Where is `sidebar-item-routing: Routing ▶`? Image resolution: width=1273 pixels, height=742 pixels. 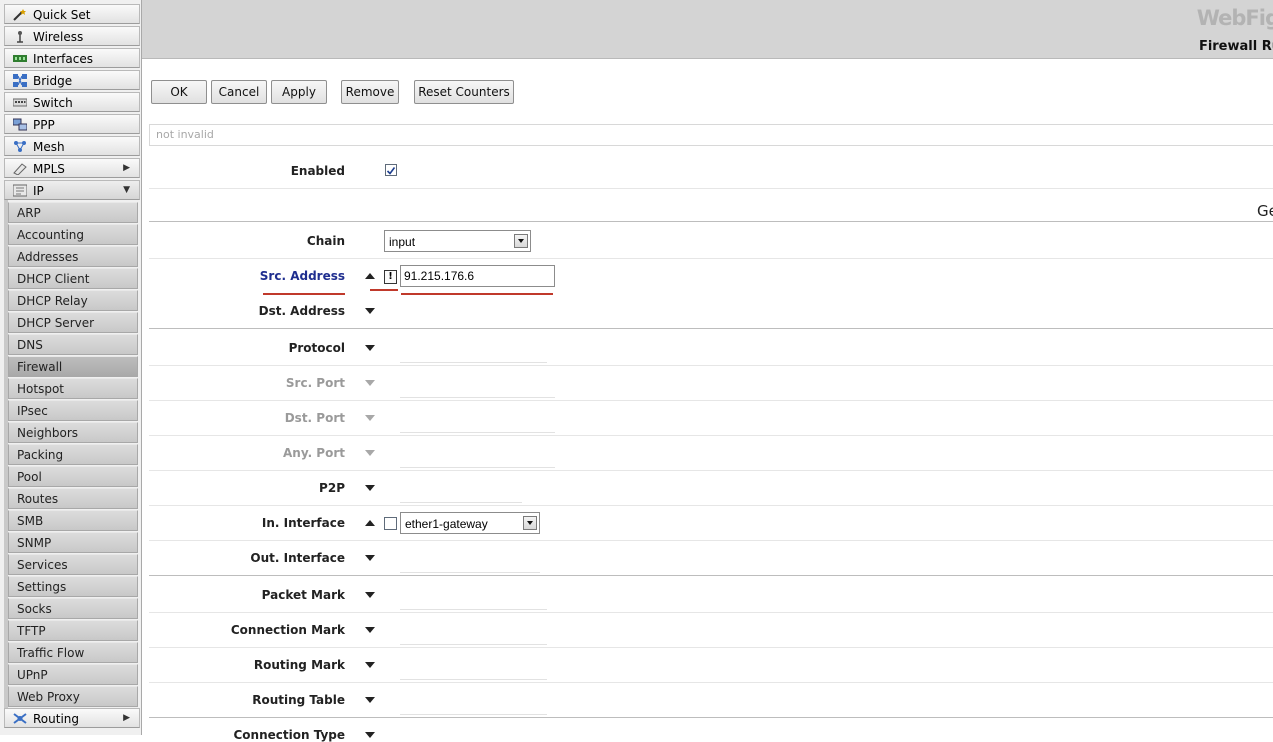
sidebar-item-routing: Routing ▶ is located at coordinates (72, 718).